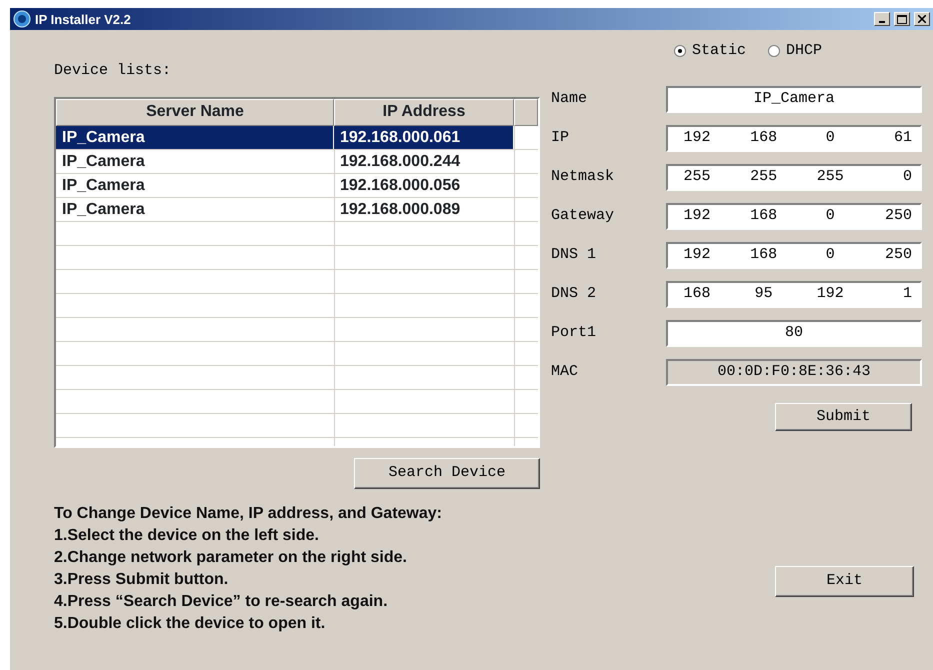 Image resolution: width=933 pixels, height=670 pixels. What do you see at coordinates (423, 209) in the screenshot?
I see `list-cell: 192.168.000.089` at bounding box center [423, 209].